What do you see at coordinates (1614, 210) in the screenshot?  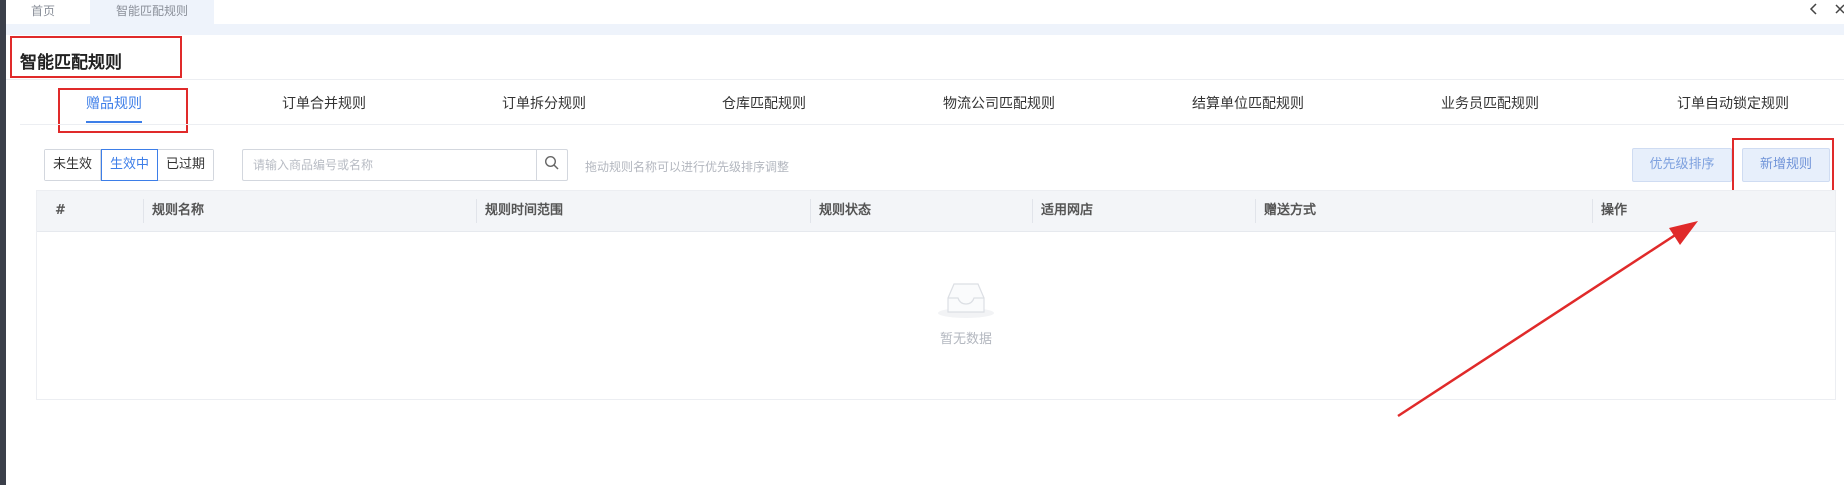 I see `column-header-actions: 操作` at bounding box center [1614, 210].